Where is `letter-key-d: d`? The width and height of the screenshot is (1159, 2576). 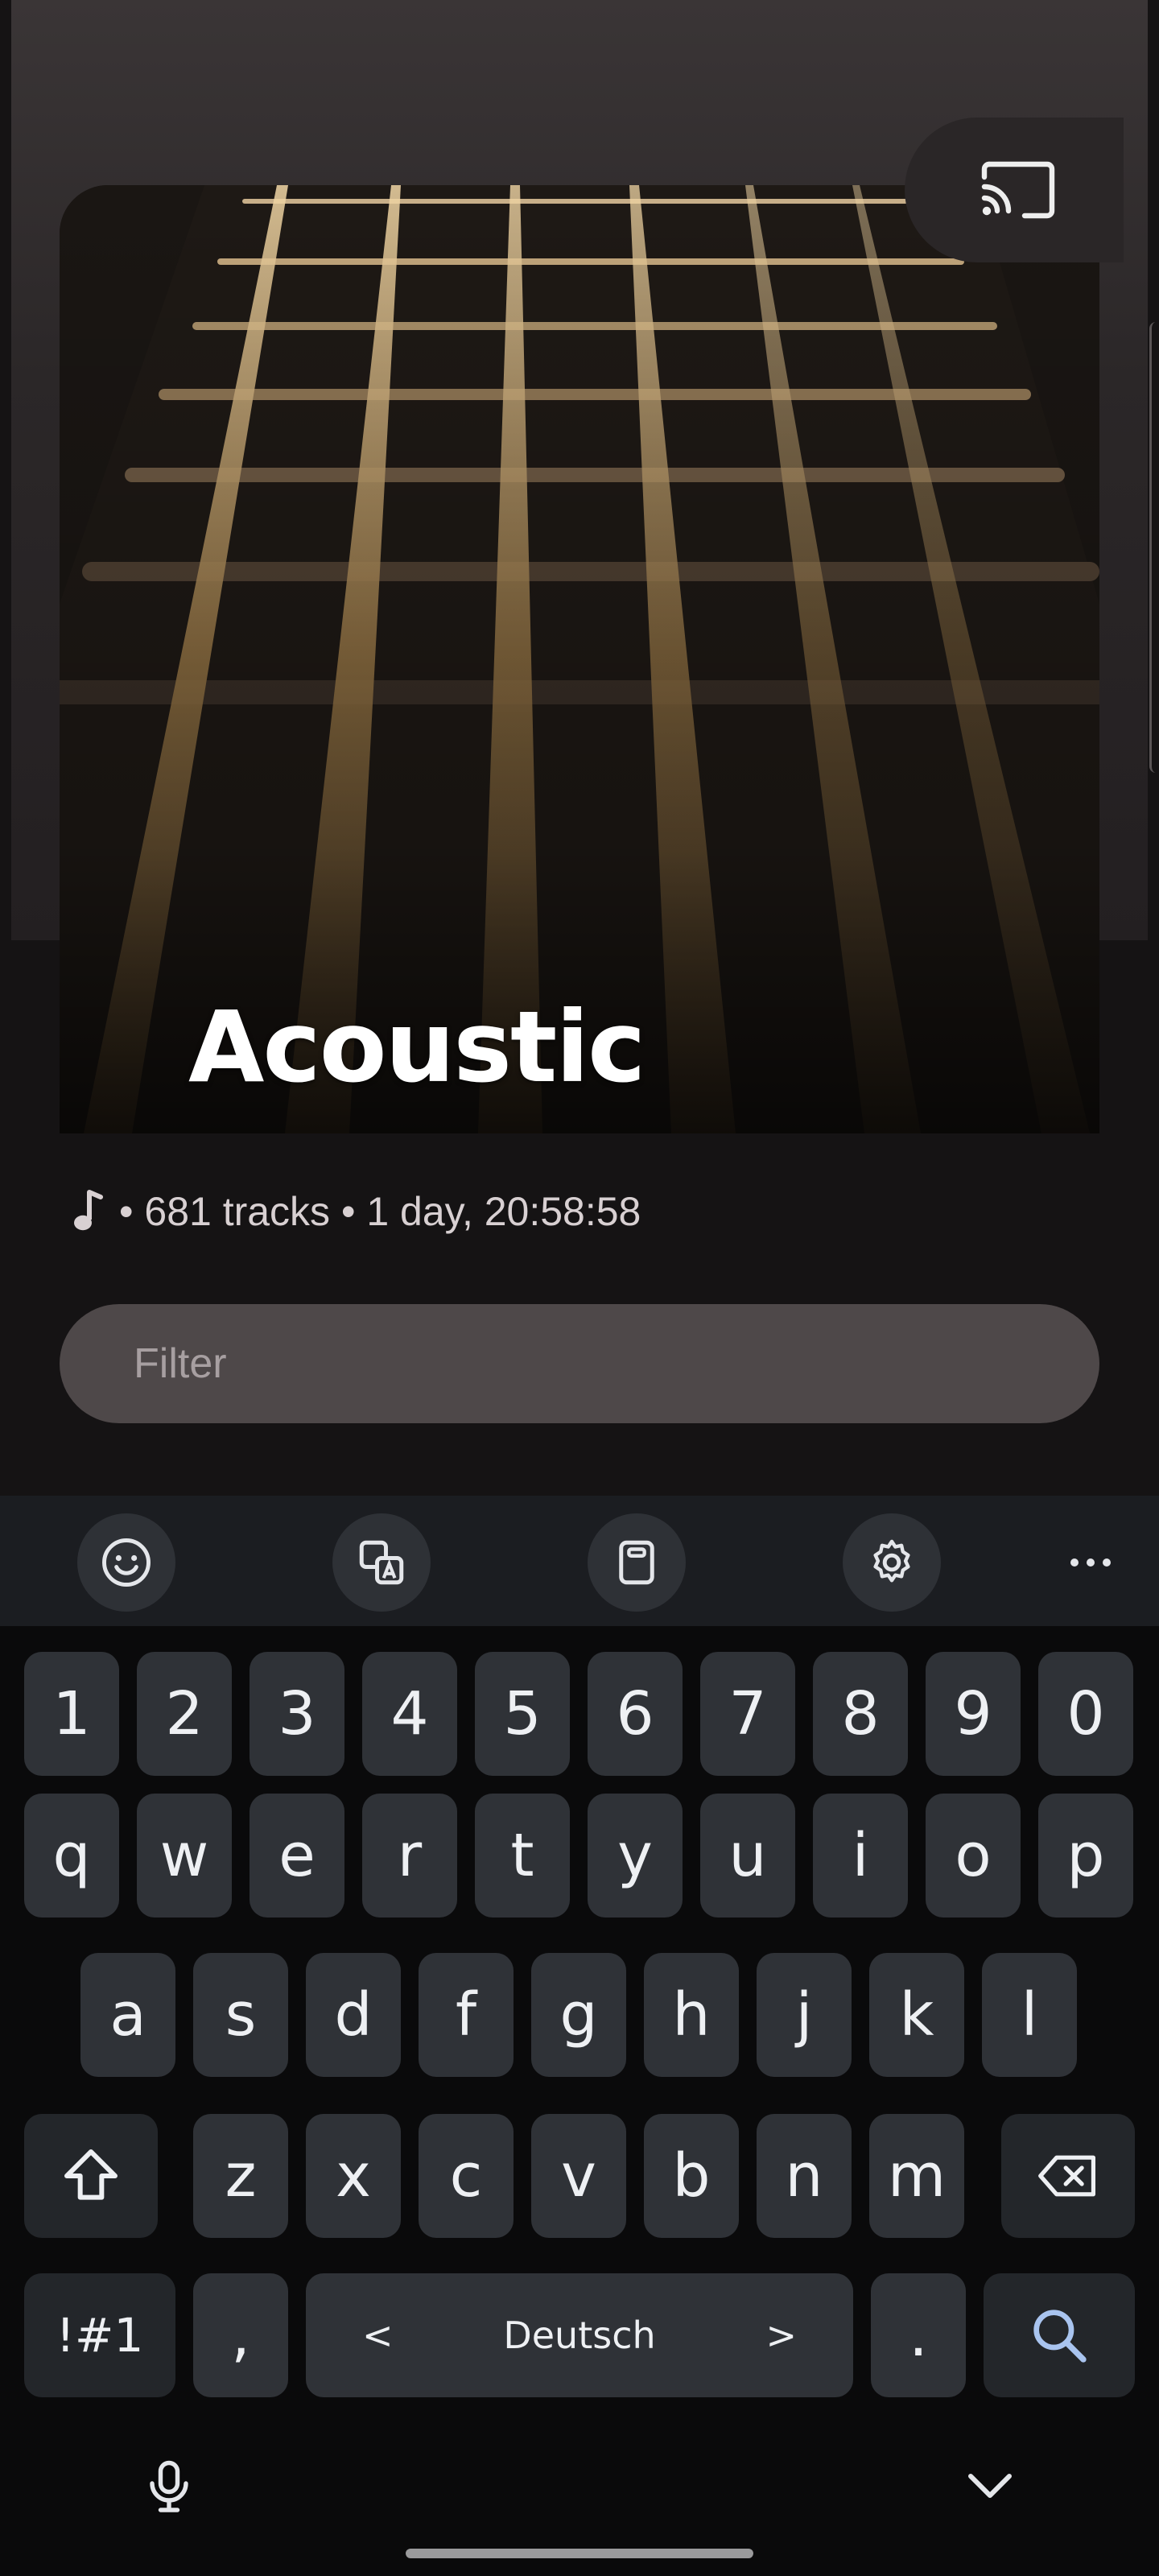 letter-key-d: d is located at coordinates (353, 2015).